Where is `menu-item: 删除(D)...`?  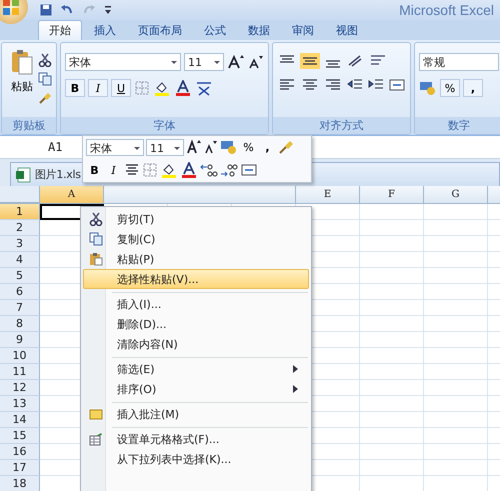
menu-item: 删除(D)... is located at coordinates (196, 324).